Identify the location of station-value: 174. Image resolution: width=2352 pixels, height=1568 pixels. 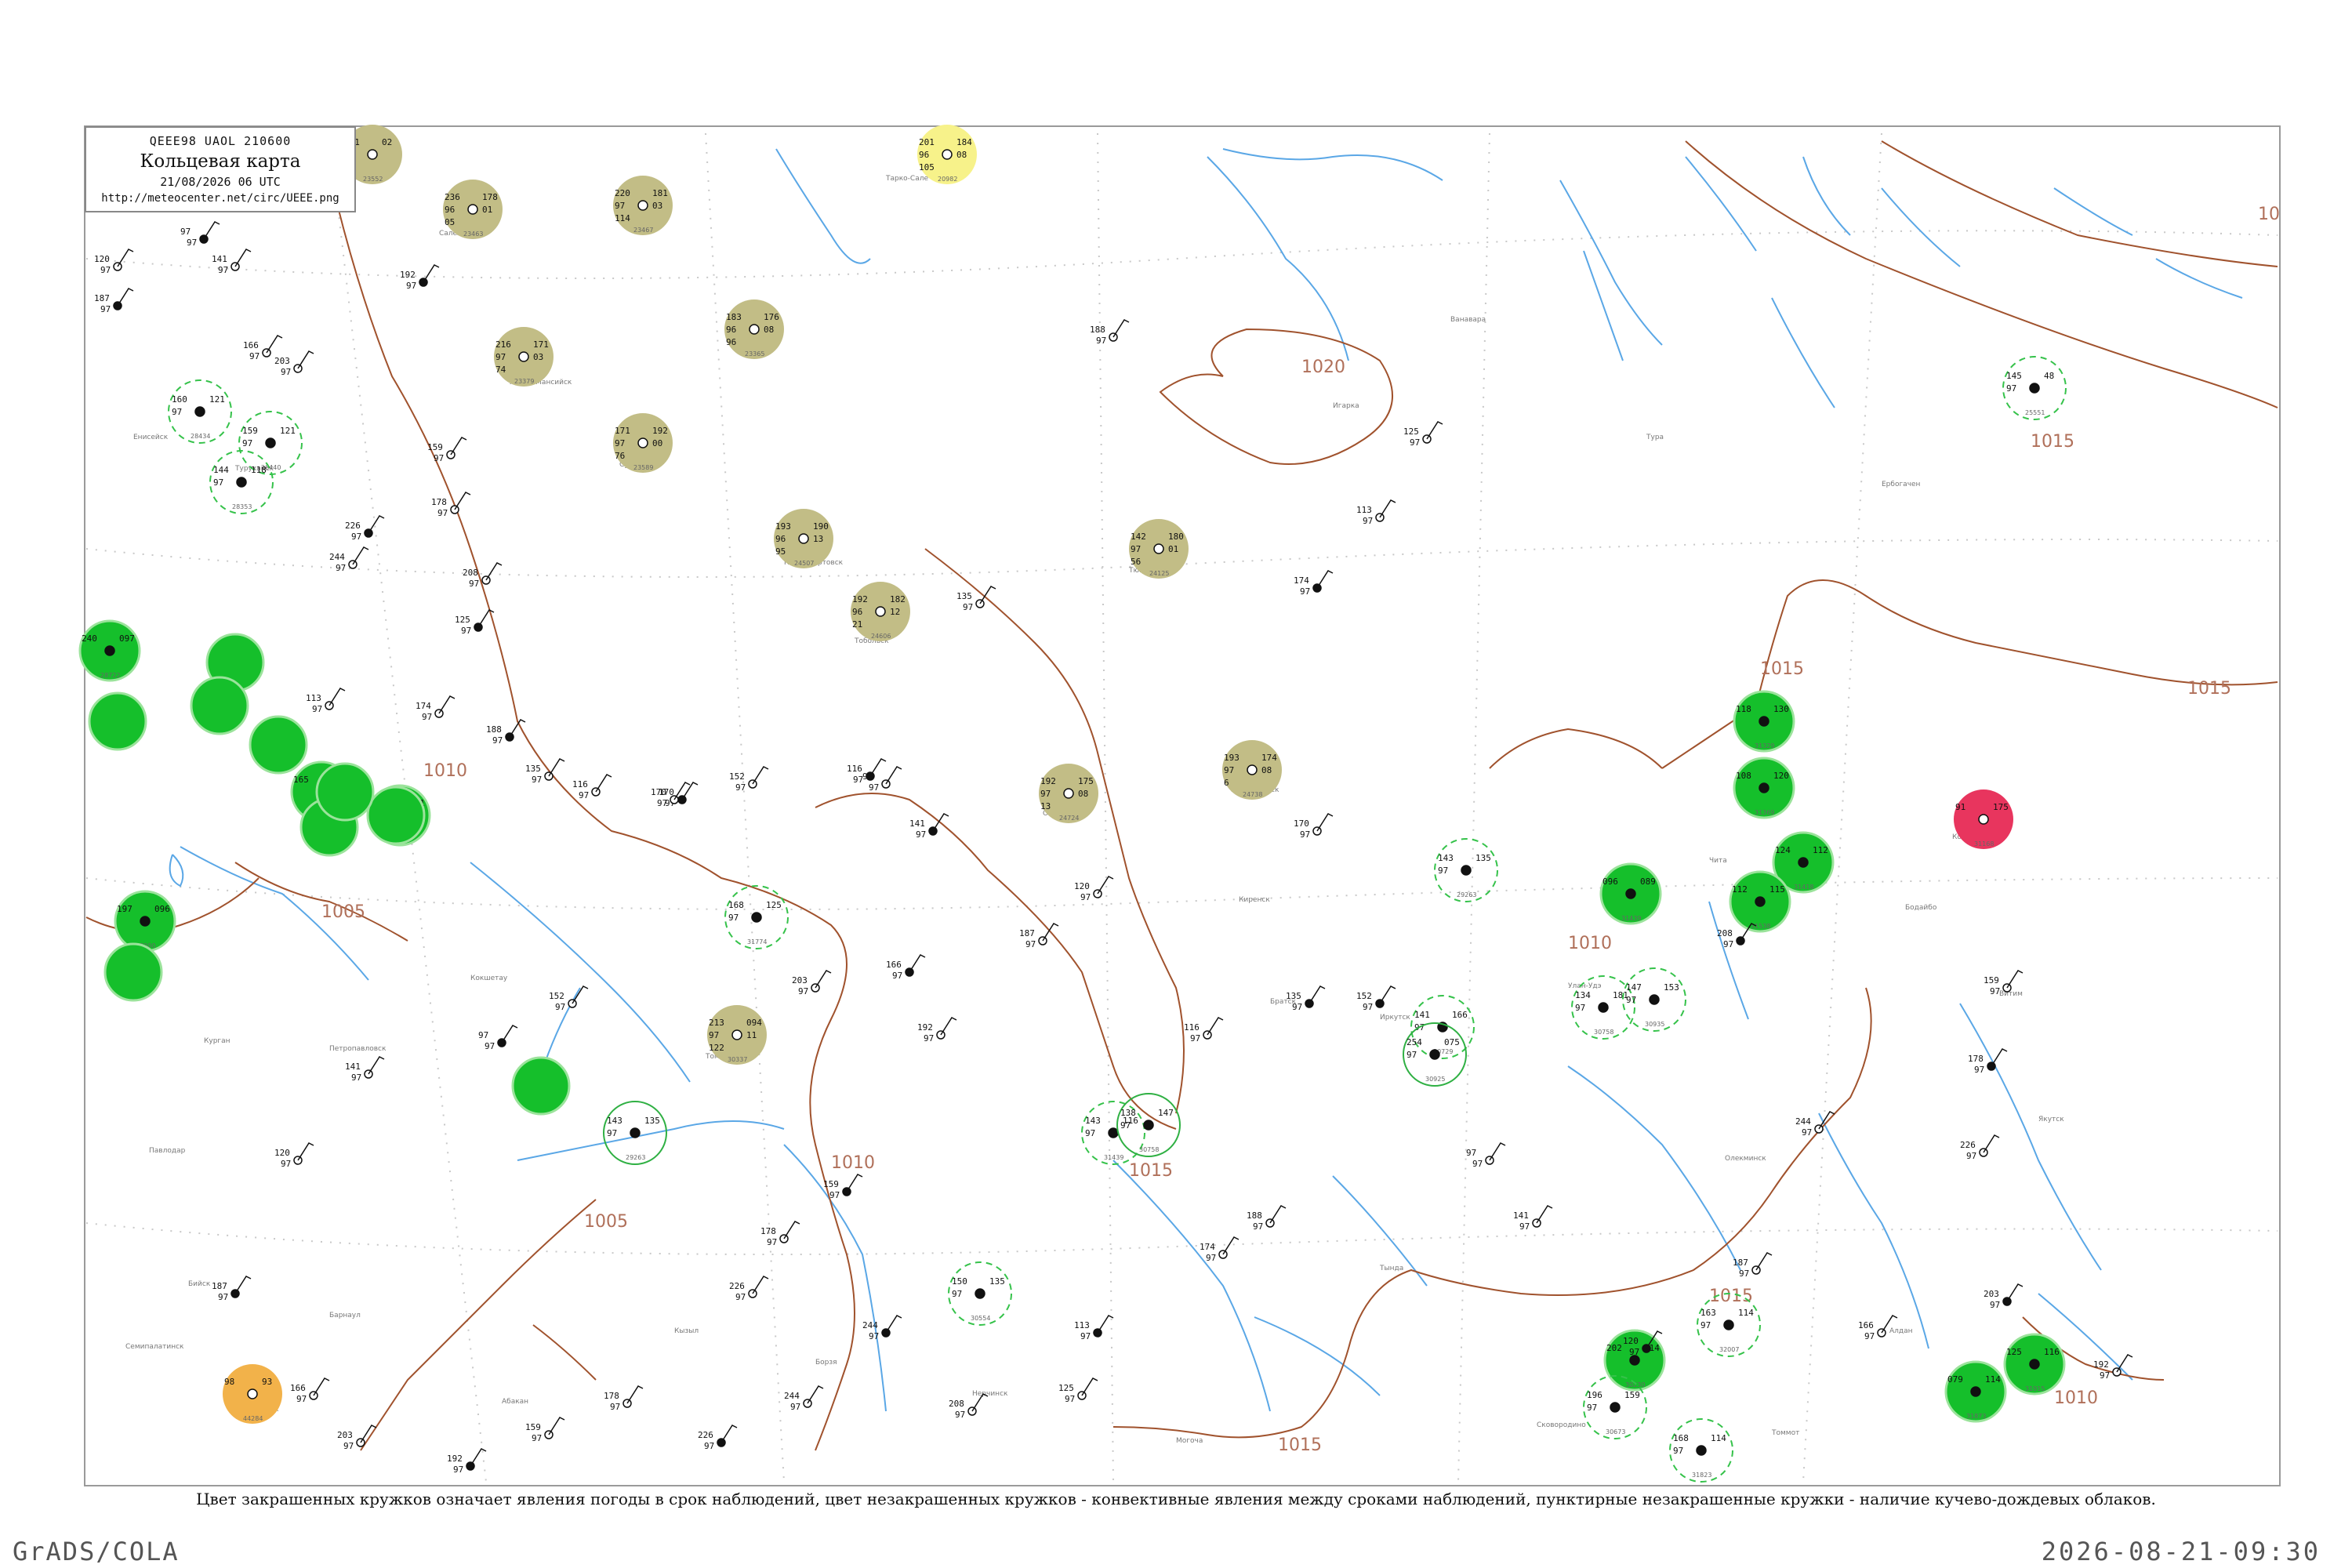
(1301, 580).